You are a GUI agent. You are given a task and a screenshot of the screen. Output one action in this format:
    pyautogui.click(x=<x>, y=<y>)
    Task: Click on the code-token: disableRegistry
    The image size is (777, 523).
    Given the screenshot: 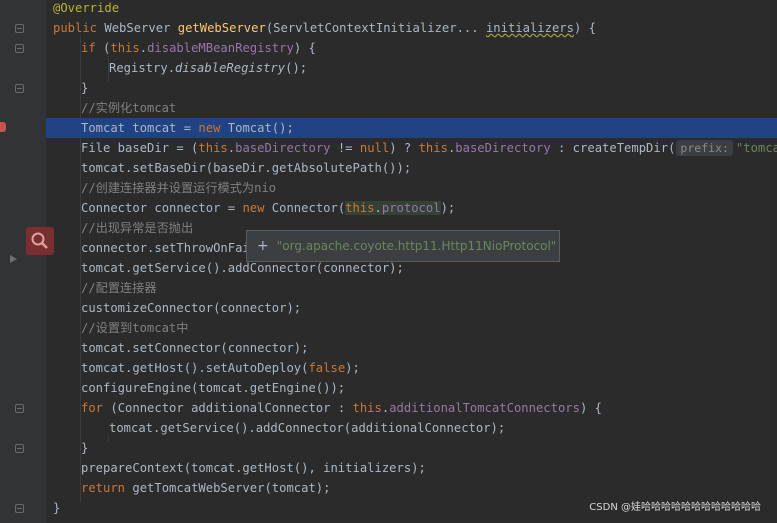 What is the action you would take?
    pyautogui.click(x=230, y=68)
    